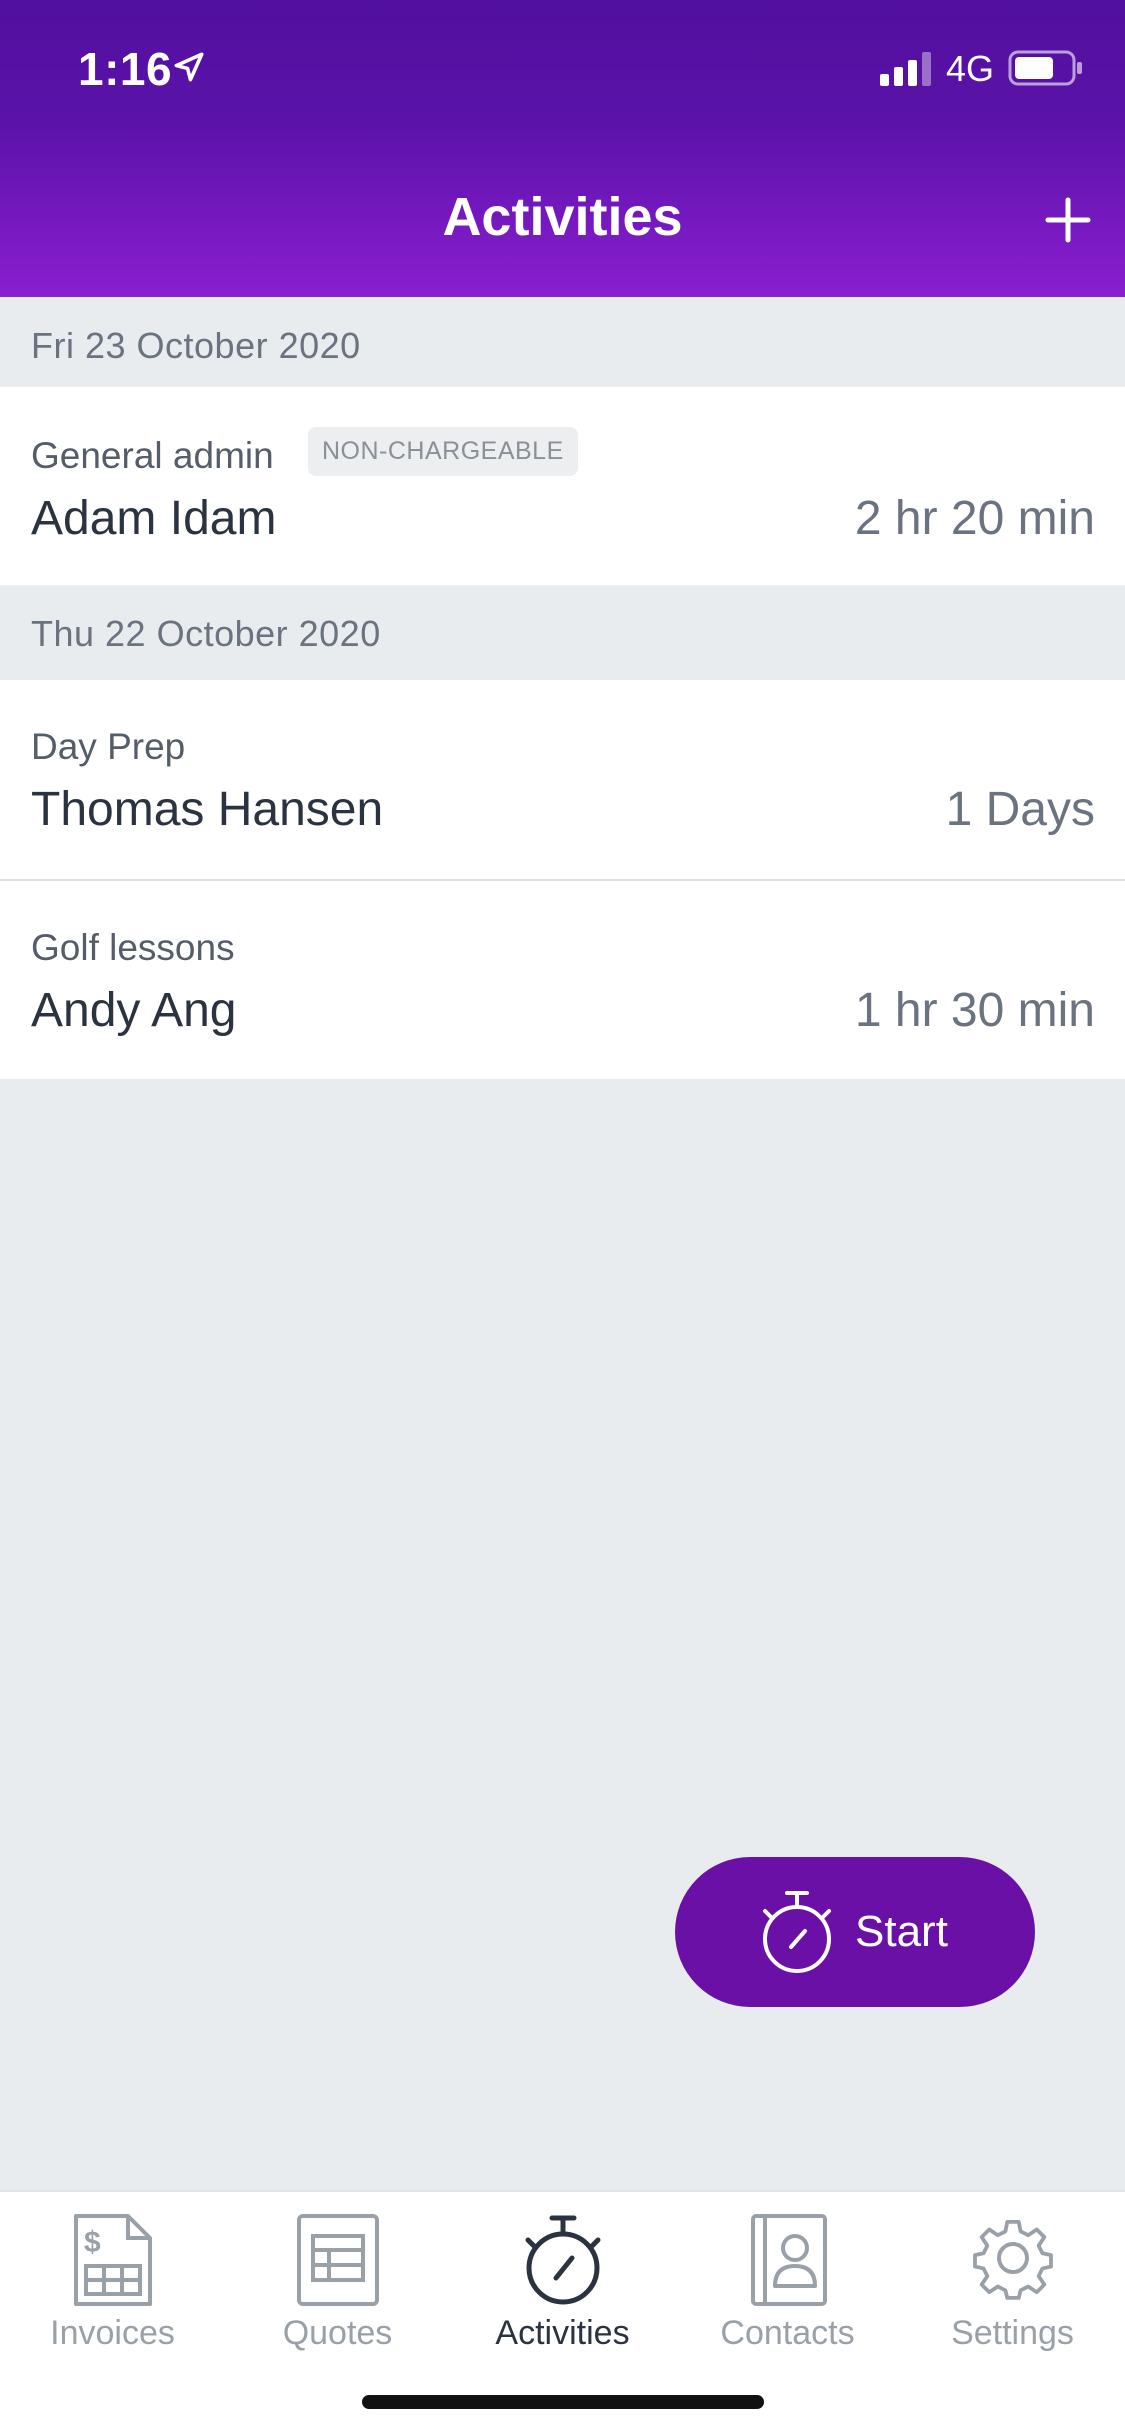 This screenshot has width=1125, height=2436. I want to click on section-date: Fri 23 October 2020, so click(196, 345).